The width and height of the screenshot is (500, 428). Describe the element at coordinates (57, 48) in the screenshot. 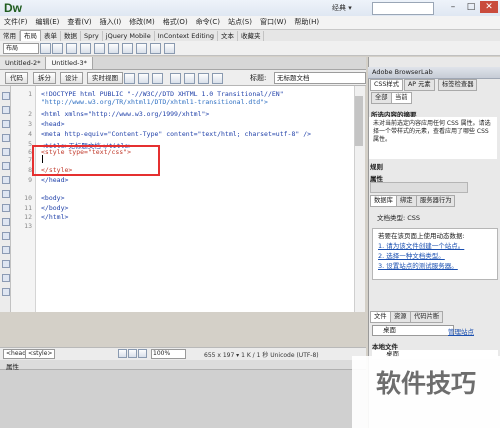

I see `fluid-grid-icon` at that location.